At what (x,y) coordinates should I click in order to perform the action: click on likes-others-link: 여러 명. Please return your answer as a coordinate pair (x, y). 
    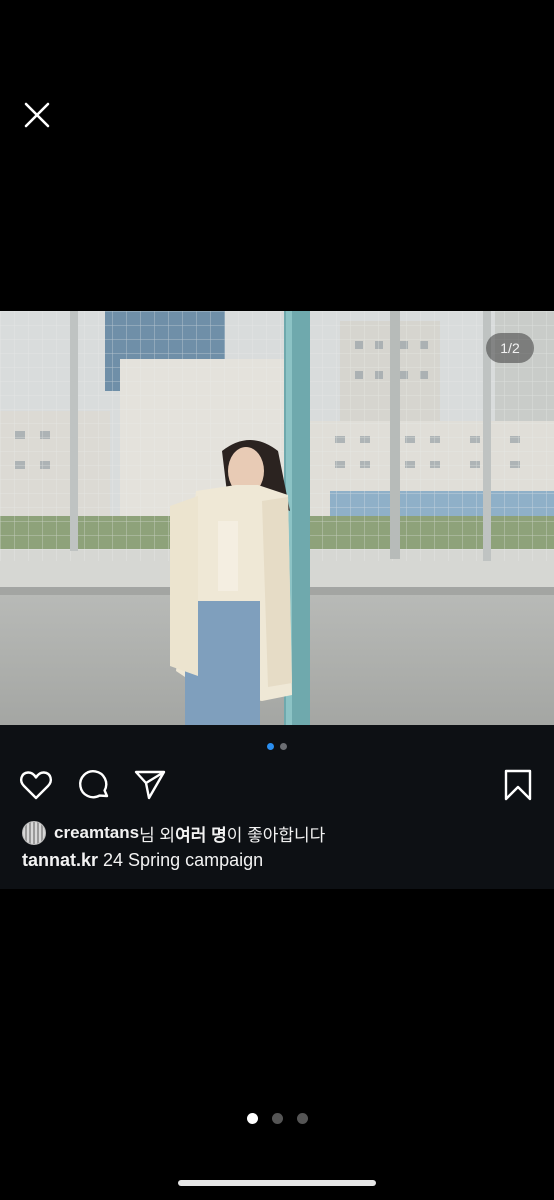
    Looking at the image, I should click on (201, 833).